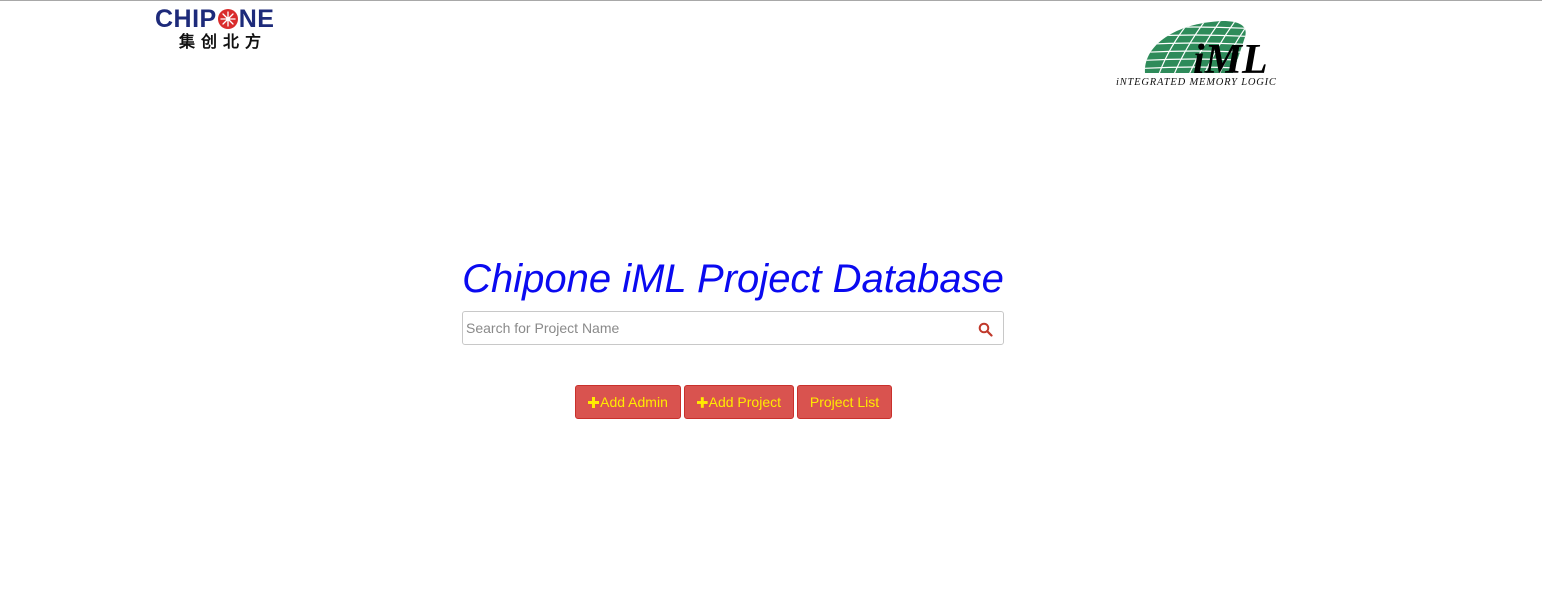 The width and height of the screenshot is (1542, 599). What do you see at coordinates (1196, 82) in the screenshot?
I see `iml-tagline: iNTEGRATED MEMORY LOGIC` at bounding box center [1196, 82].